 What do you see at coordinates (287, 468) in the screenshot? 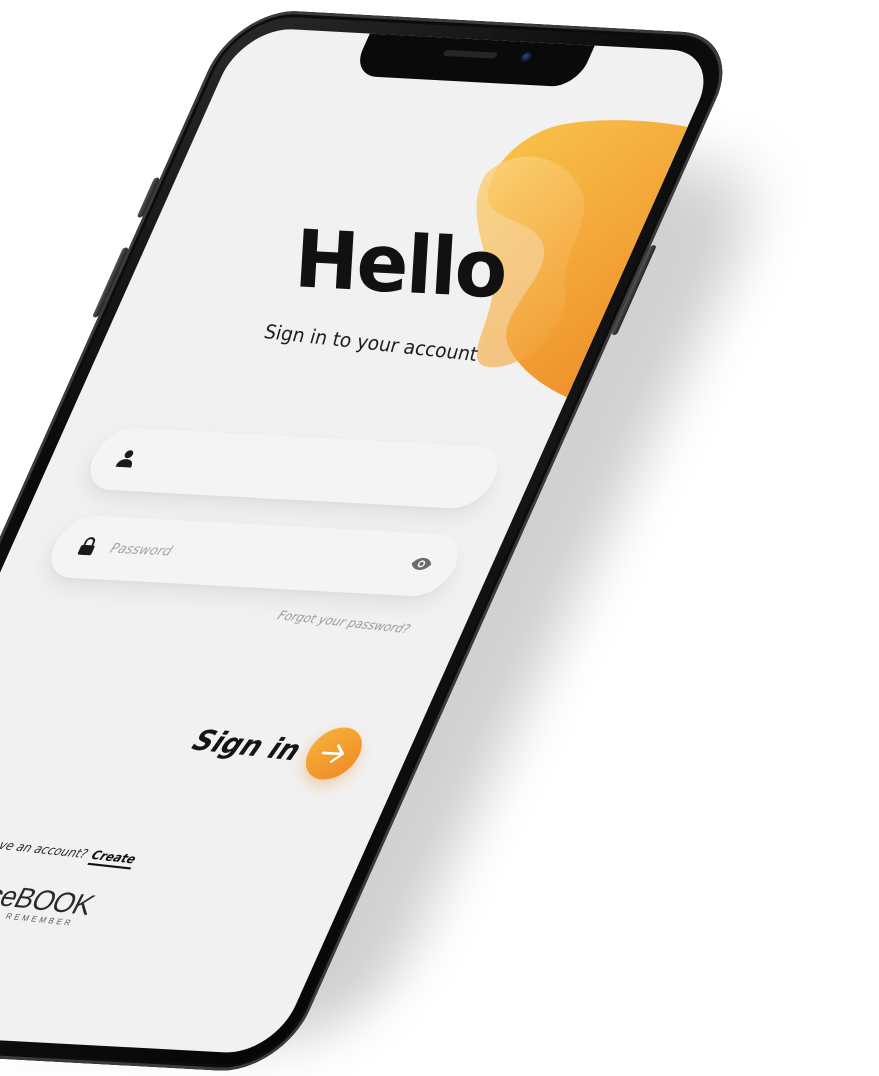
I see `username-input` at bounding box center [287, 468].